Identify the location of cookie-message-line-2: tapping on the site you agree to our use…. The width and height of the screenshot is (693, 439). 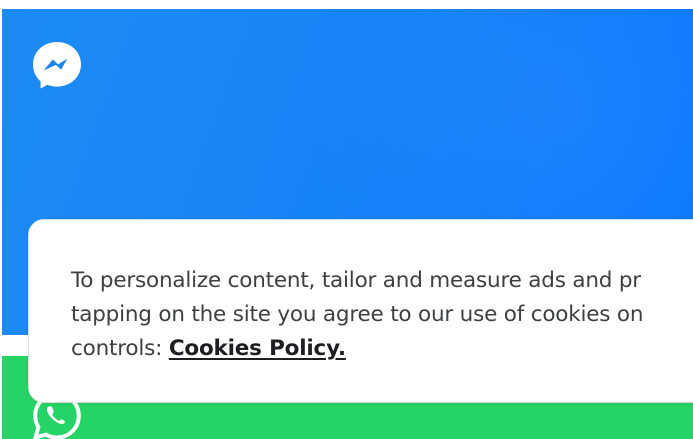
(357, 314).